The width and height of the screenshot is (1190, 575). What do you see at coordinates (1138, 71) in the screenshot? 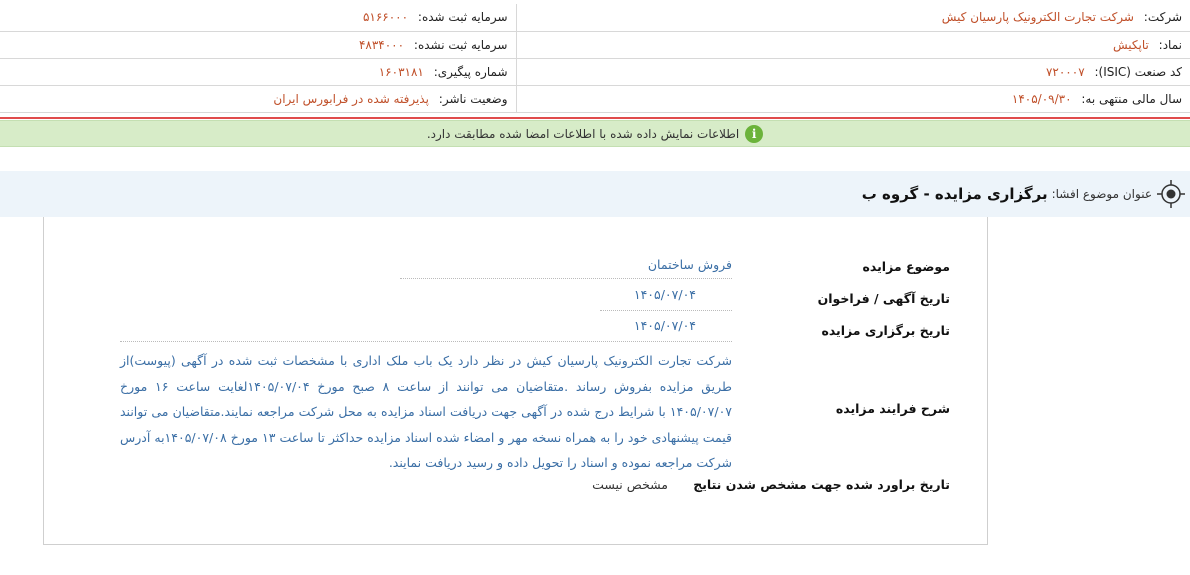
I see `isic-label: کد صنعت (ISIC):` at bounding box center [1138, 71].